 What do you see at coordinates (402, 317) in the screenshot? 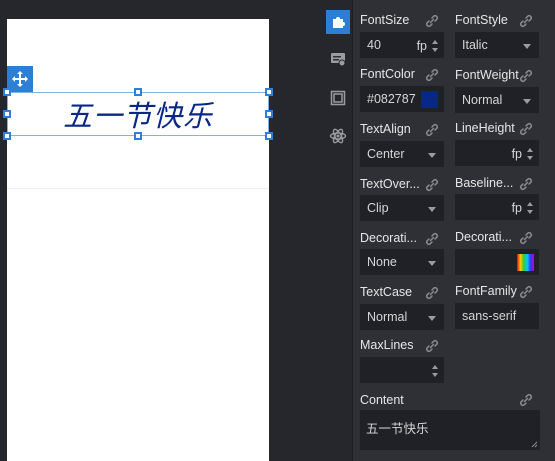
I see `text-case-select: Normal` at bounding box center [402, 317].